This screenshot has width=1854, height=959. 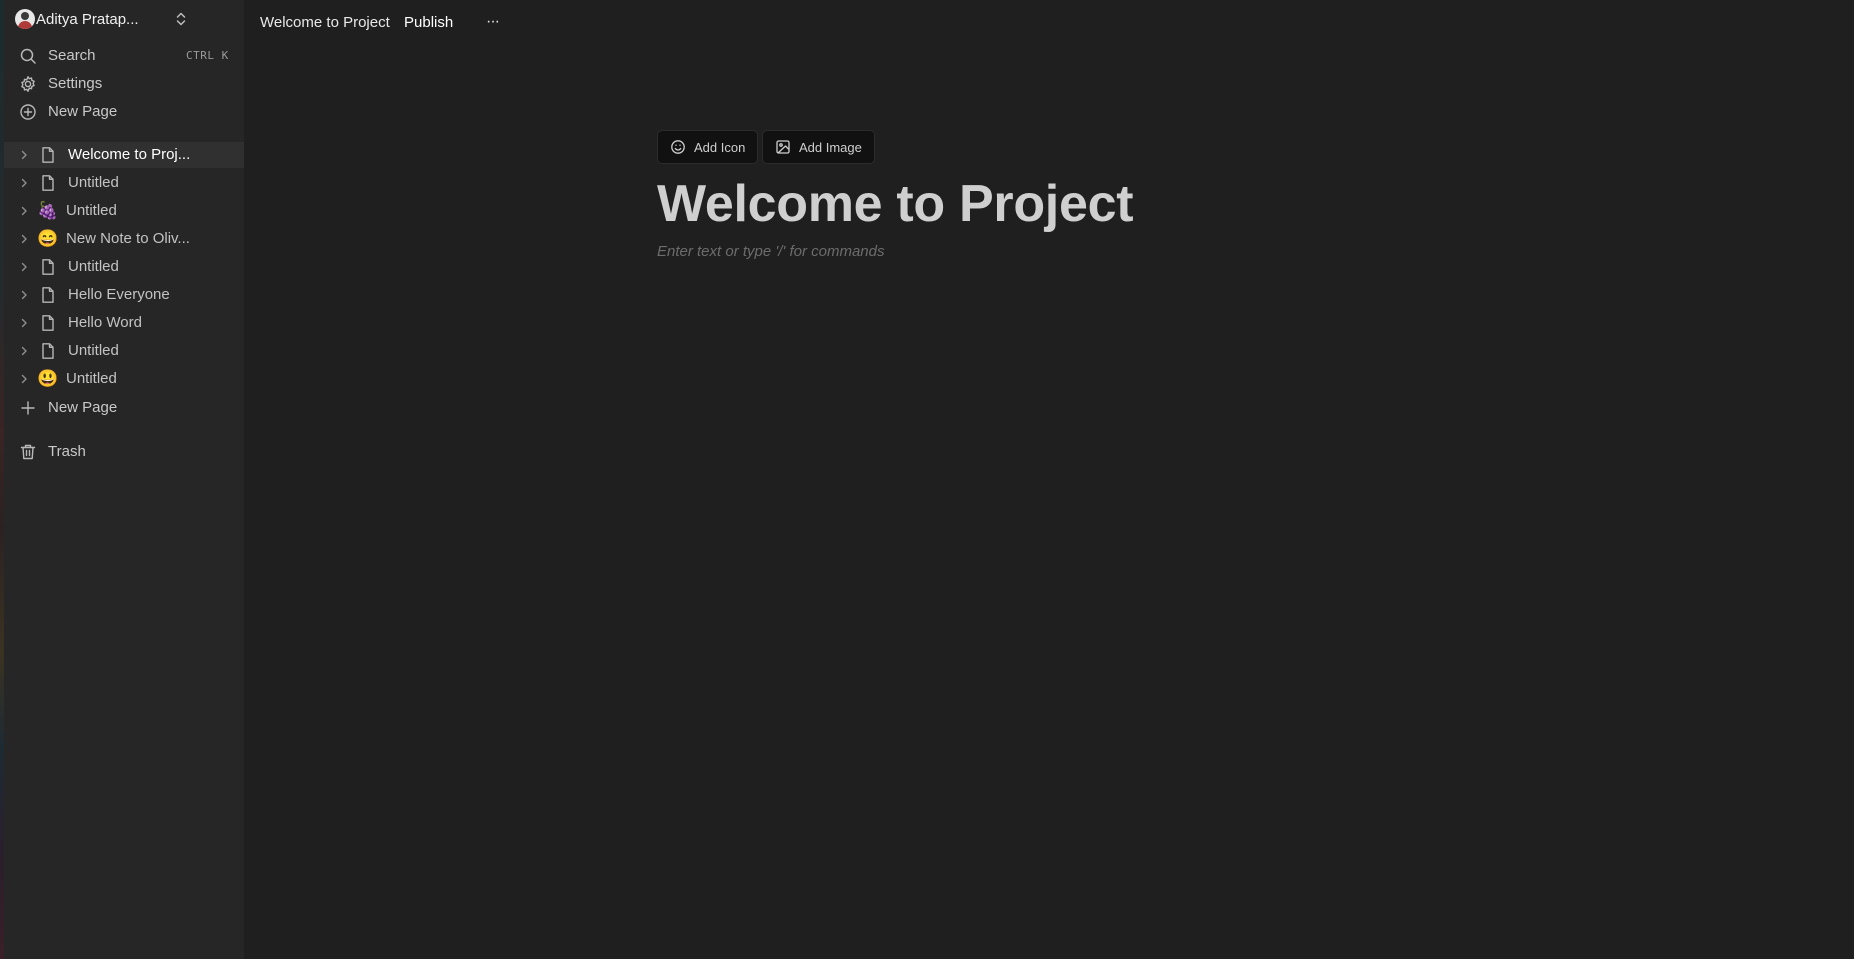 I want to click on sidebar-page-hello-everyone: Hello Everyone, so click(x=124, y=295).